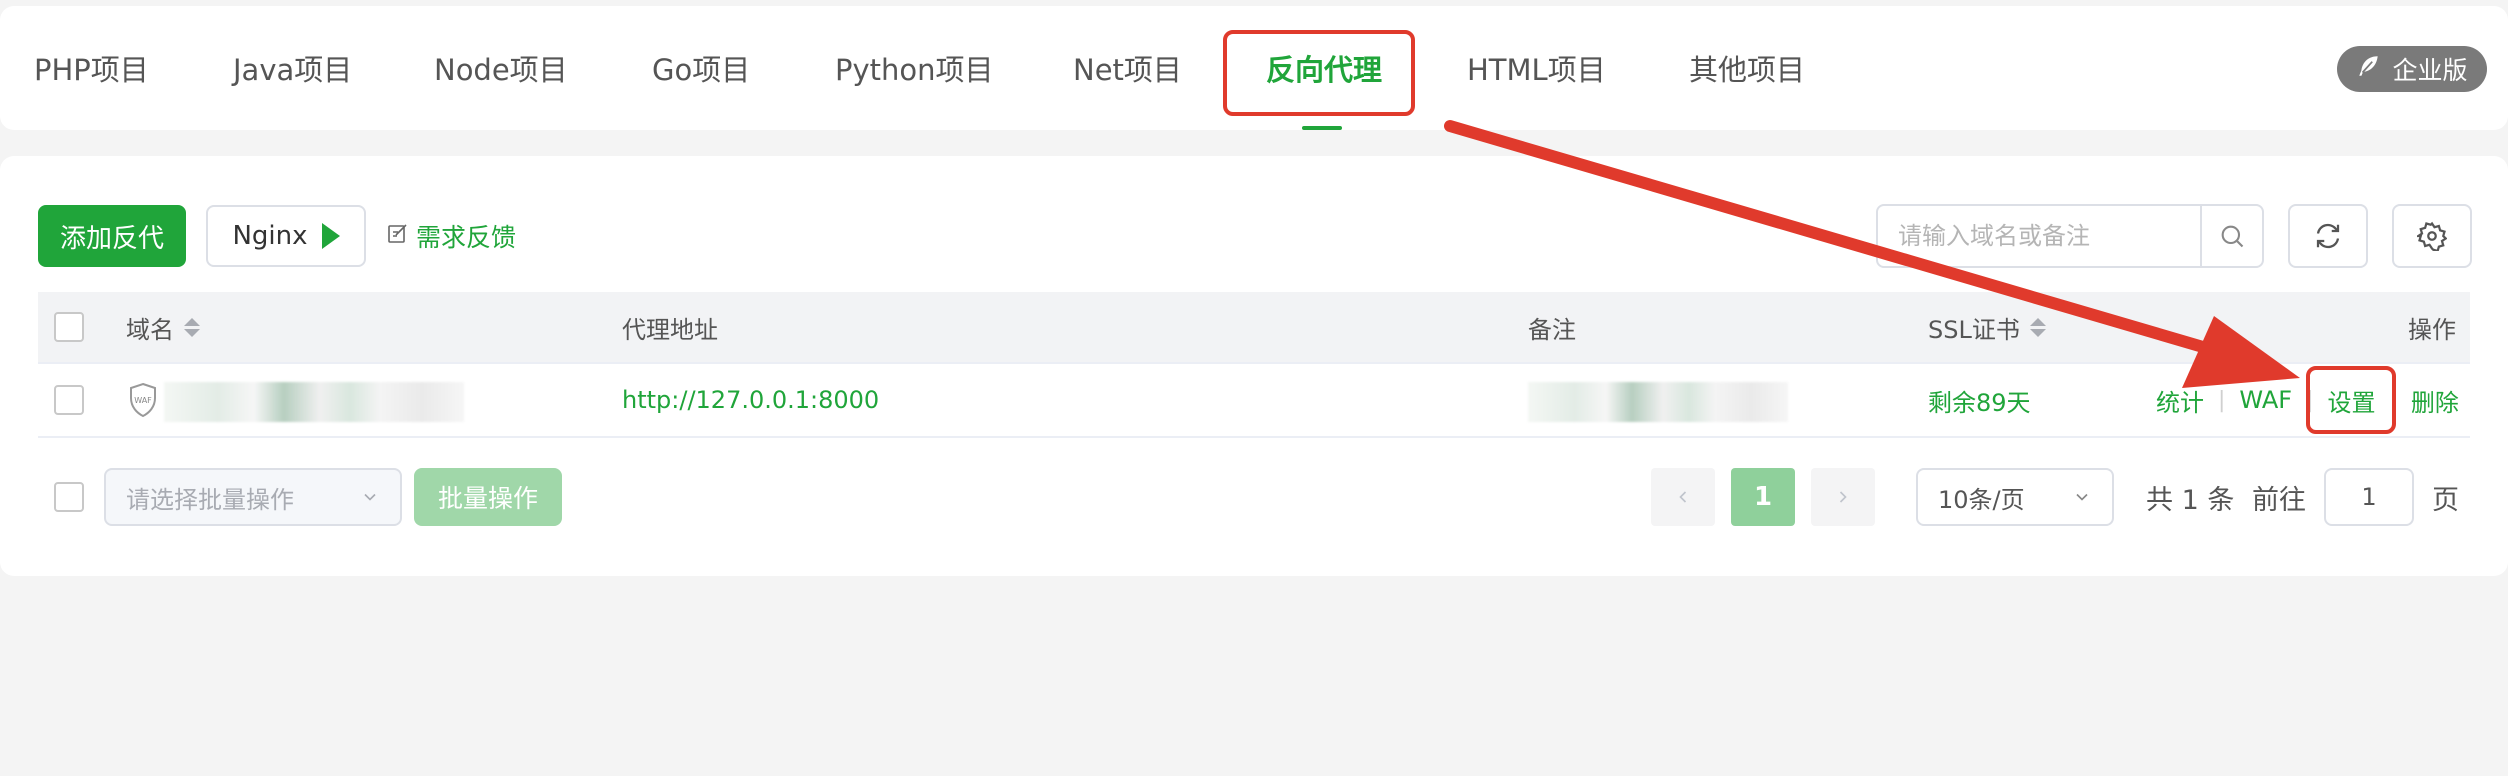 This screenshot has width=2508, height=776. Describe the element at coordinates (210, 499) in the screenshot. I see `bulk-action-placeholder: 请选择批量操作` at that location.